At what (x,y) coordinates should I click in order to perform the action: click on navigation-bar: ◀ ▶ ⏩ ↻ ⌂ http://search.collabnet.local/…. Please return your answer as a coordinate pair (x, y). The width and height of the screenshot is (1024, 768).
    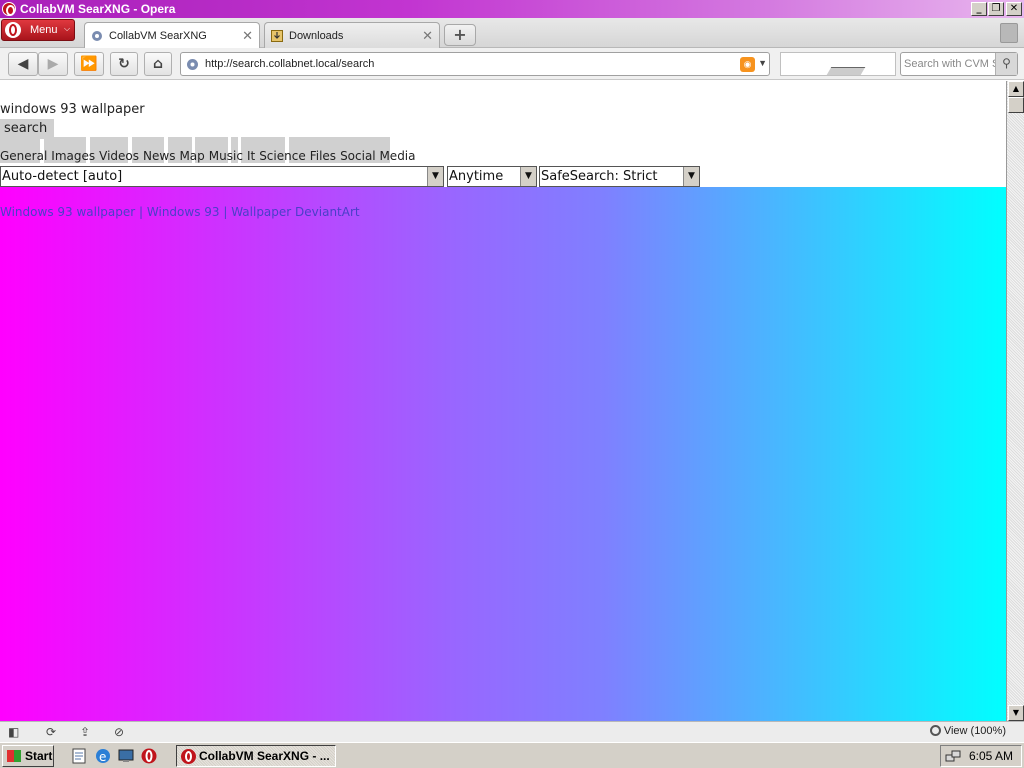
    Looking at the image, I should click on (512, 64).